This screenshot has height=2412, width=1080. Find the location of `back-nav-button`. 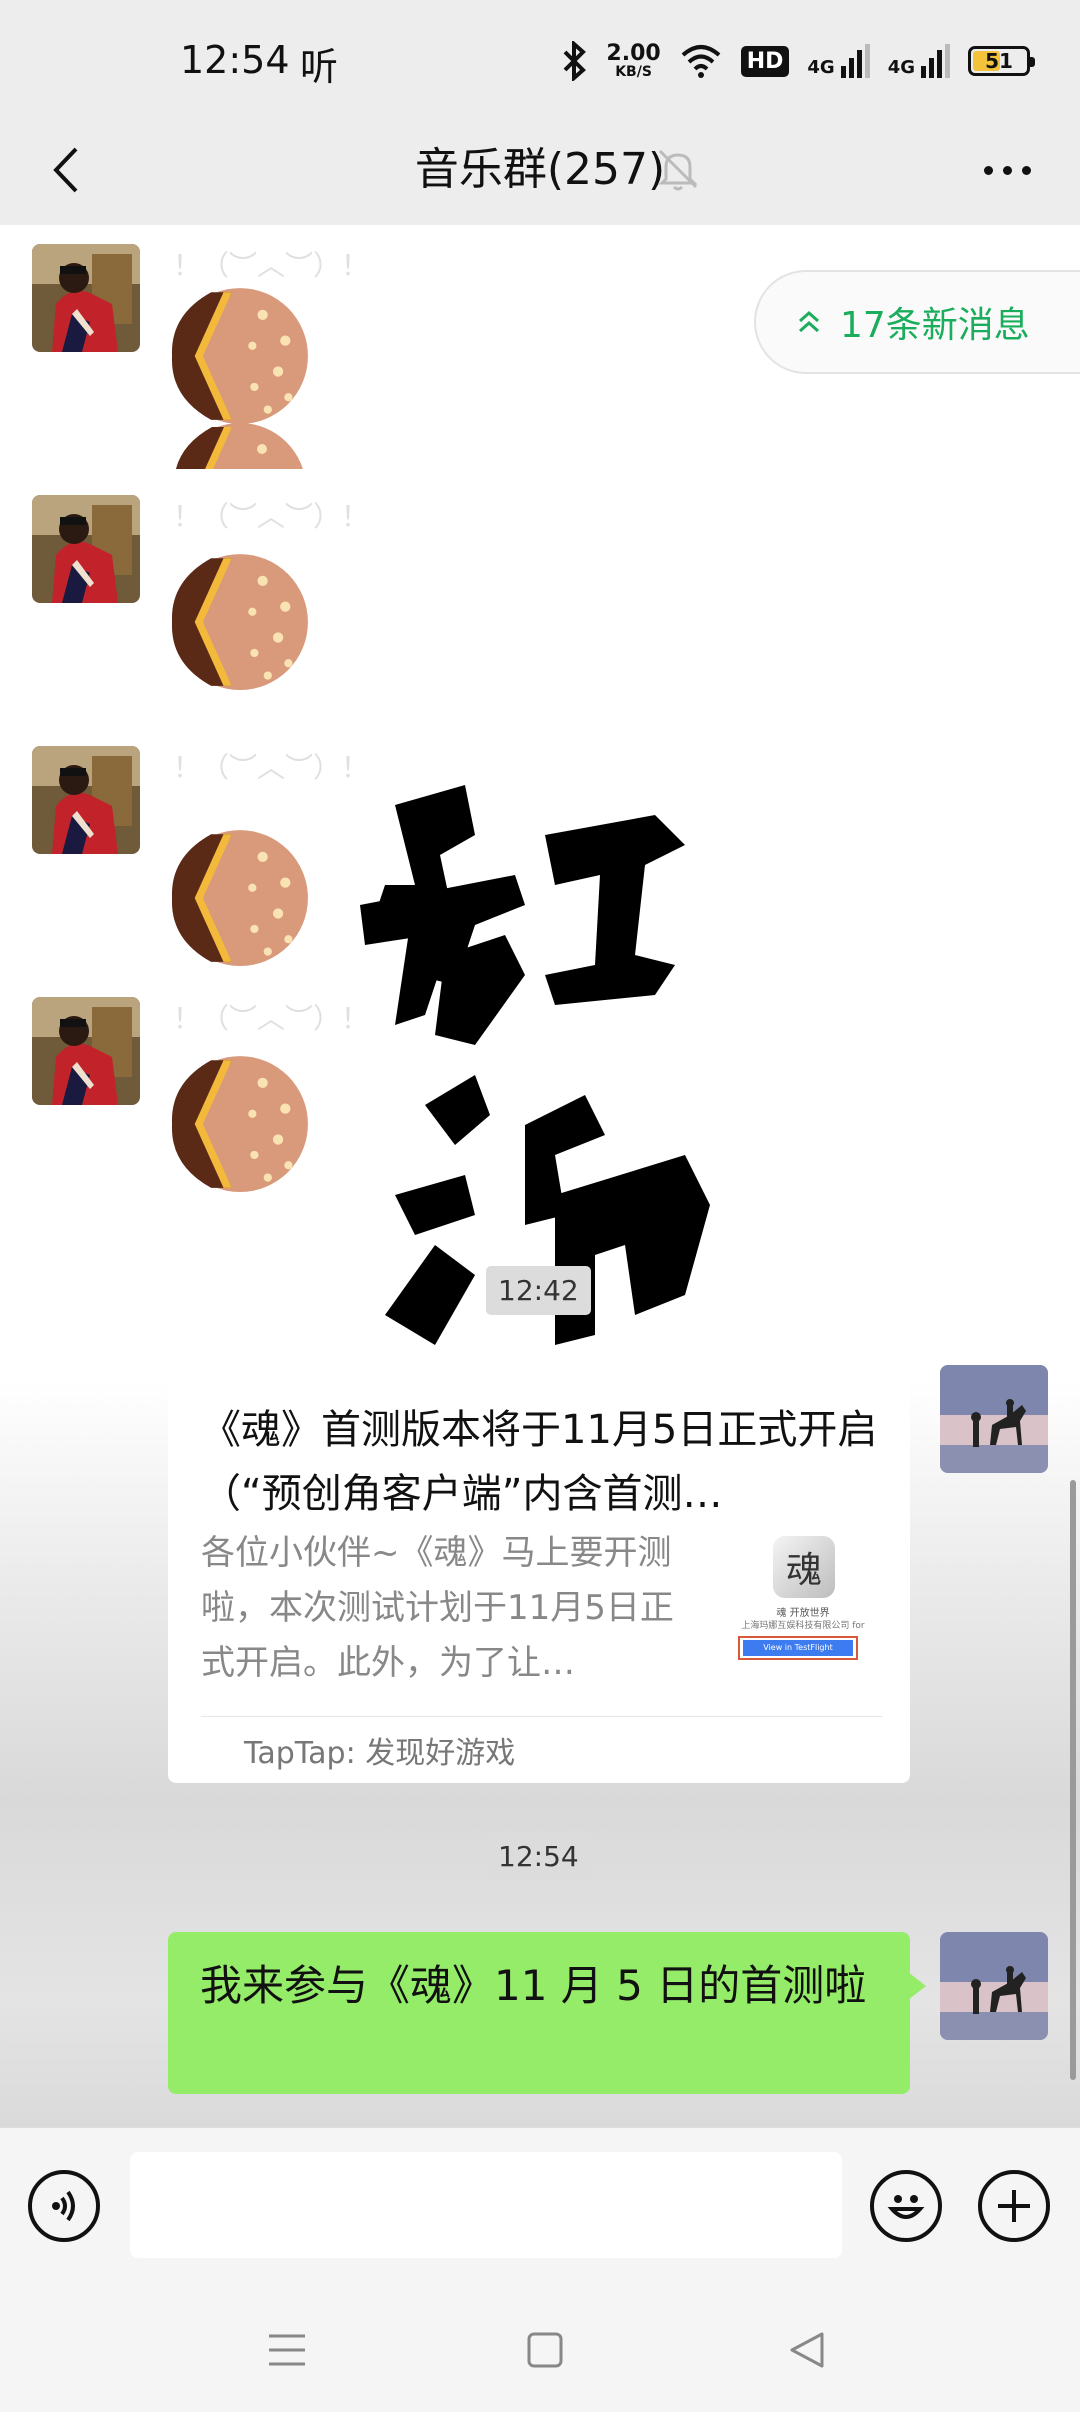

back-nav-button is located at coordinates (807, 2350).